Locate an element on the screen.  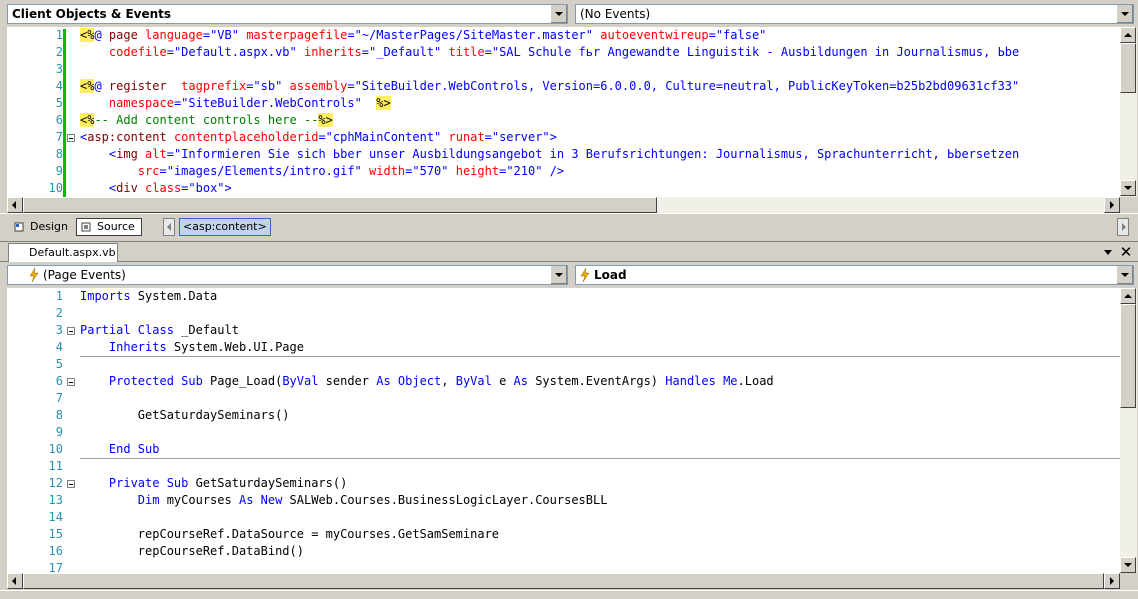
breadcrumb-right-arrow-icon is located at coordinates (1123, 227).